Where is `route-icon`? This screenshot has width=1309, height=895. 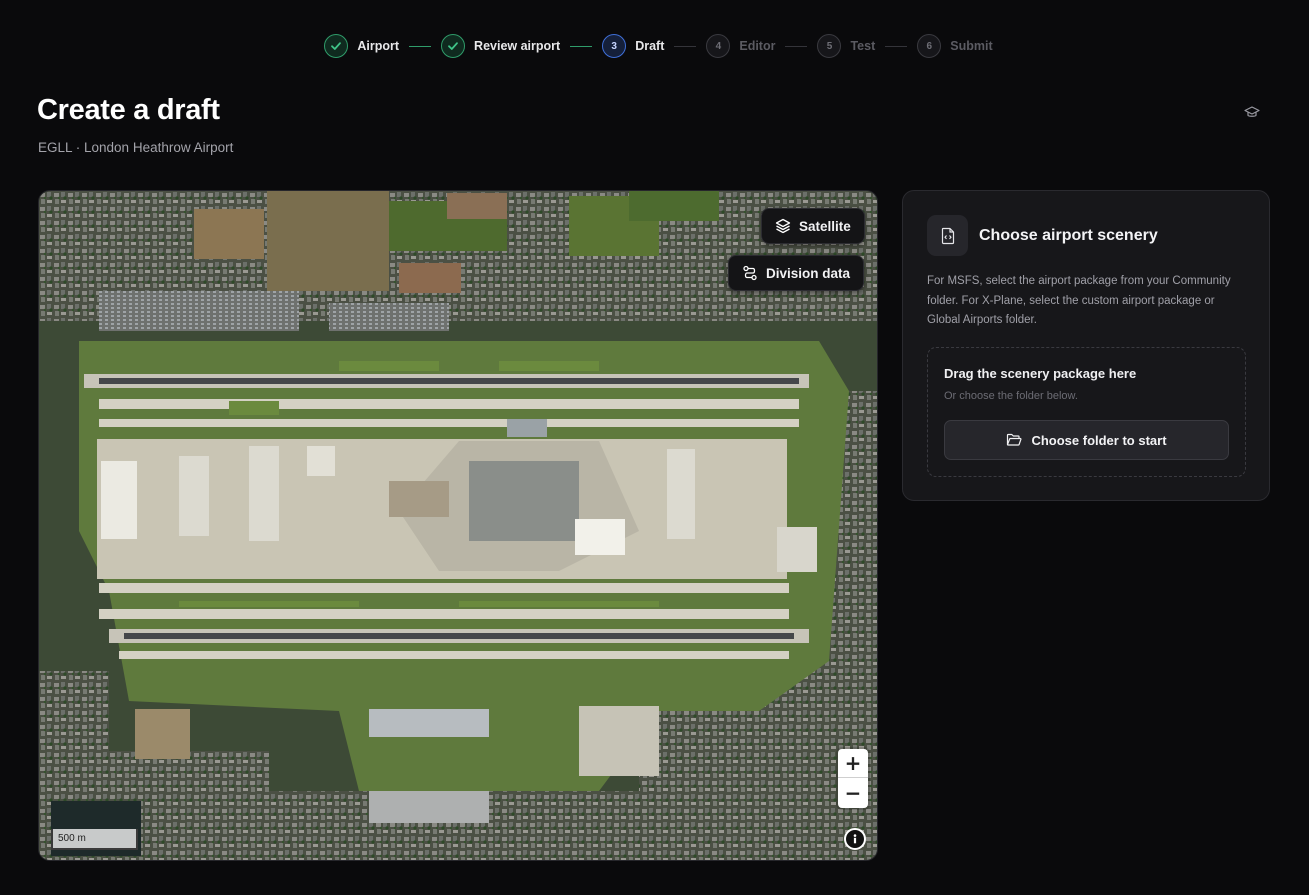
route-icon is located at coordinates (750, 273).